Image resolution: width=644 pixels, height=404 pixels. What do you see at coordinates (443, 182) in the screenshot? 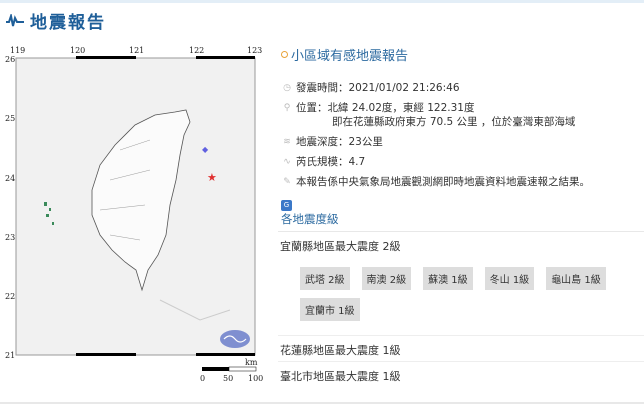
I see `report-note: 本報告係中央氣象局地震觀測網即時地震資料地震速報之結果。` at bounding box center [443, 182].